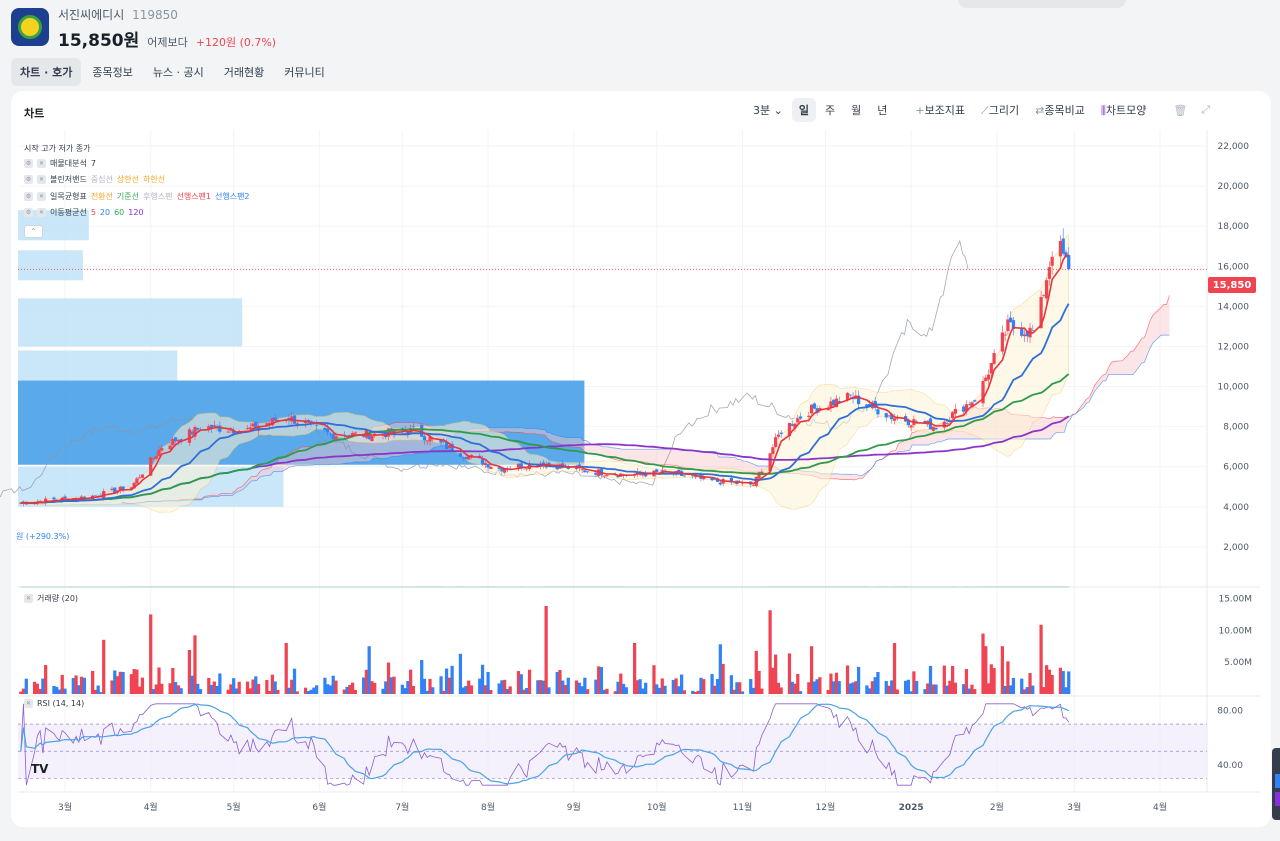  Describe the element at coordinates (101, 196) in the screenshot. I see `legend-ich-conv: 전환선` at that location.